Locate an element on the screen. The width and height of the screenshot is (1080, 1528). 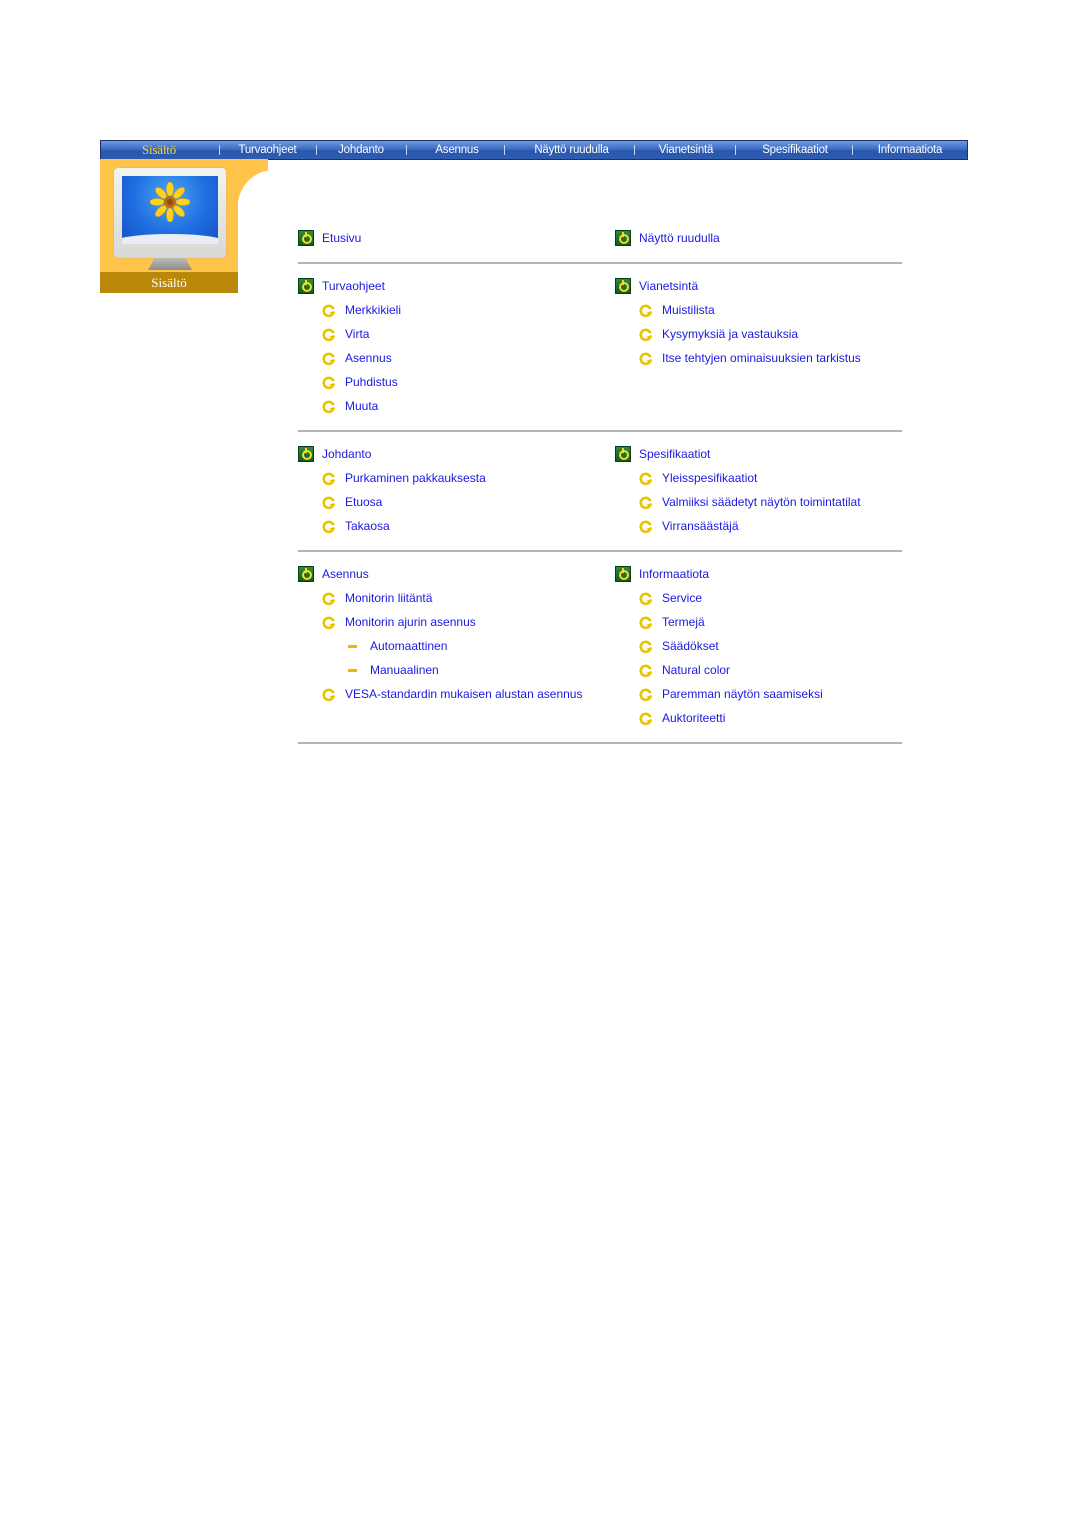
toc-item-link: Etuosa is located at coordinates (363, 502).